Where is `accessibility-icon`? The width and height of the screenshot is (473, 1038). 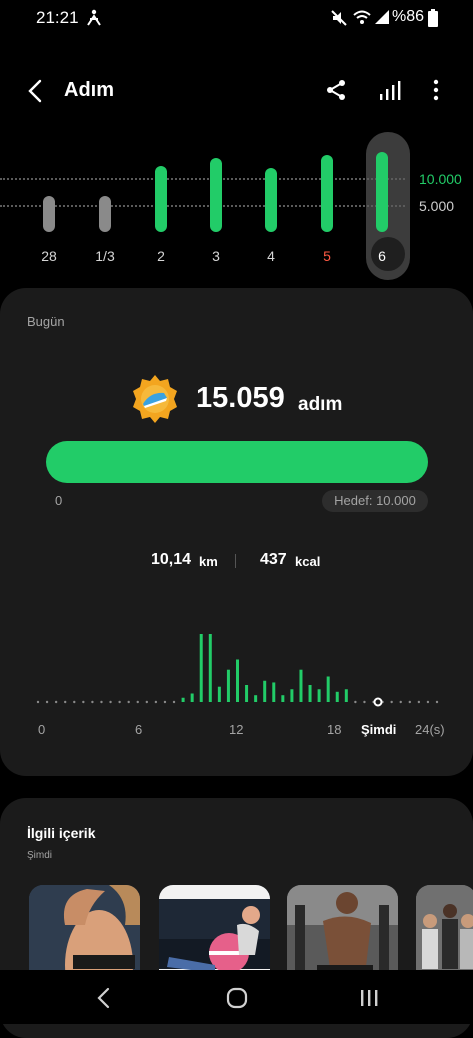
accessibility-icon is located at coordinates (94, 17).